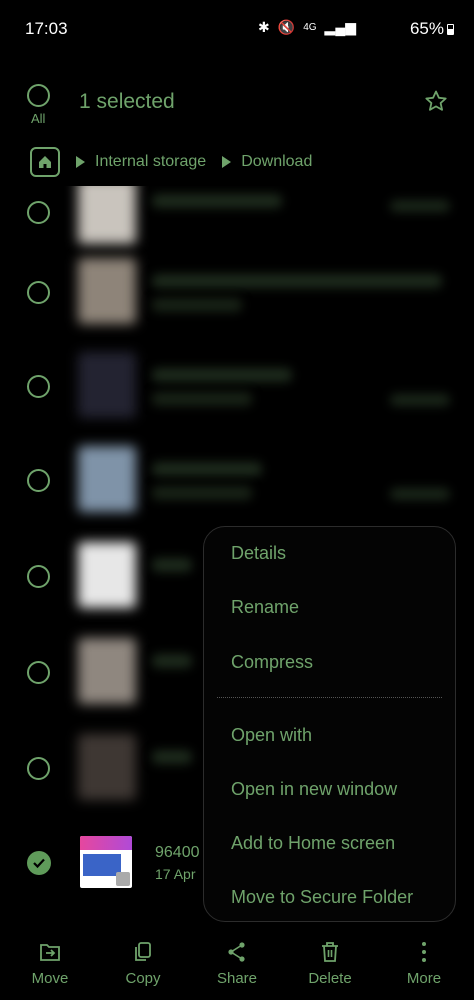 This screenshot has width=474, height=1000. Describe the element at coordinates (237, 29) in the screenshot. I see `status-bar: 17:03 ✱ 🔇 4G ▂▄▆ 65%` at that location.